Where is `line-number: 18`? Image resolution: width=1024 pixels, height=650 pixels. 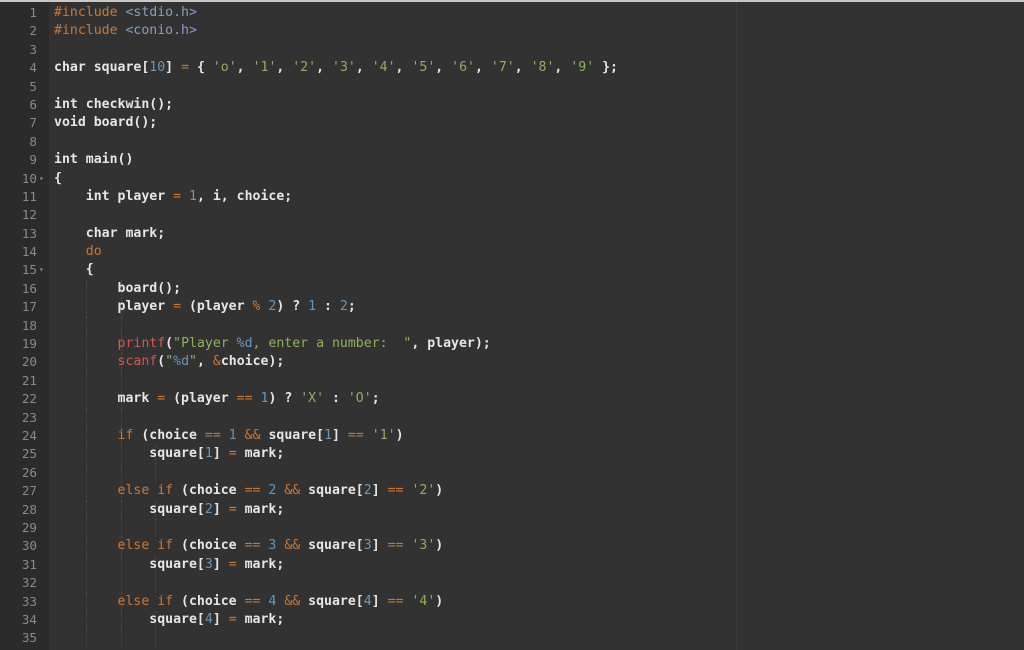 line-number: 18 is located at coordinates (29, 325).